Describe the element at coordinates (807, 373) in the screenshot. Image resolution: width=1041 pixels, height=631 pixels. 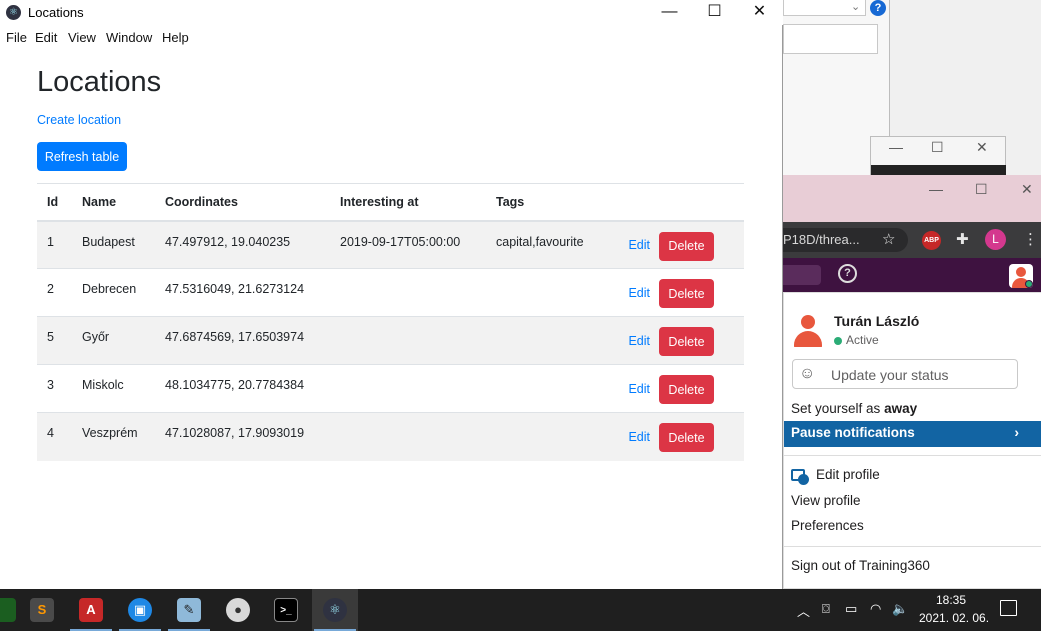
I see `smiley-icon: ☺` at that location.